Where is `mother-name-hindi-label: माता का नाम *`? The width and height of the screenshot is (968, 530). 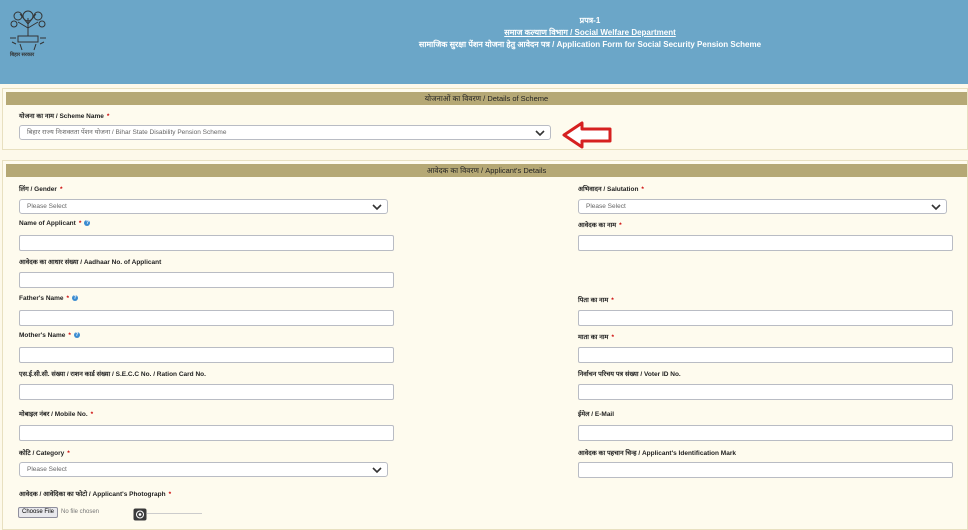 mother-name-hindi-label: माता का नाम * is located at coordinates (596, 337).